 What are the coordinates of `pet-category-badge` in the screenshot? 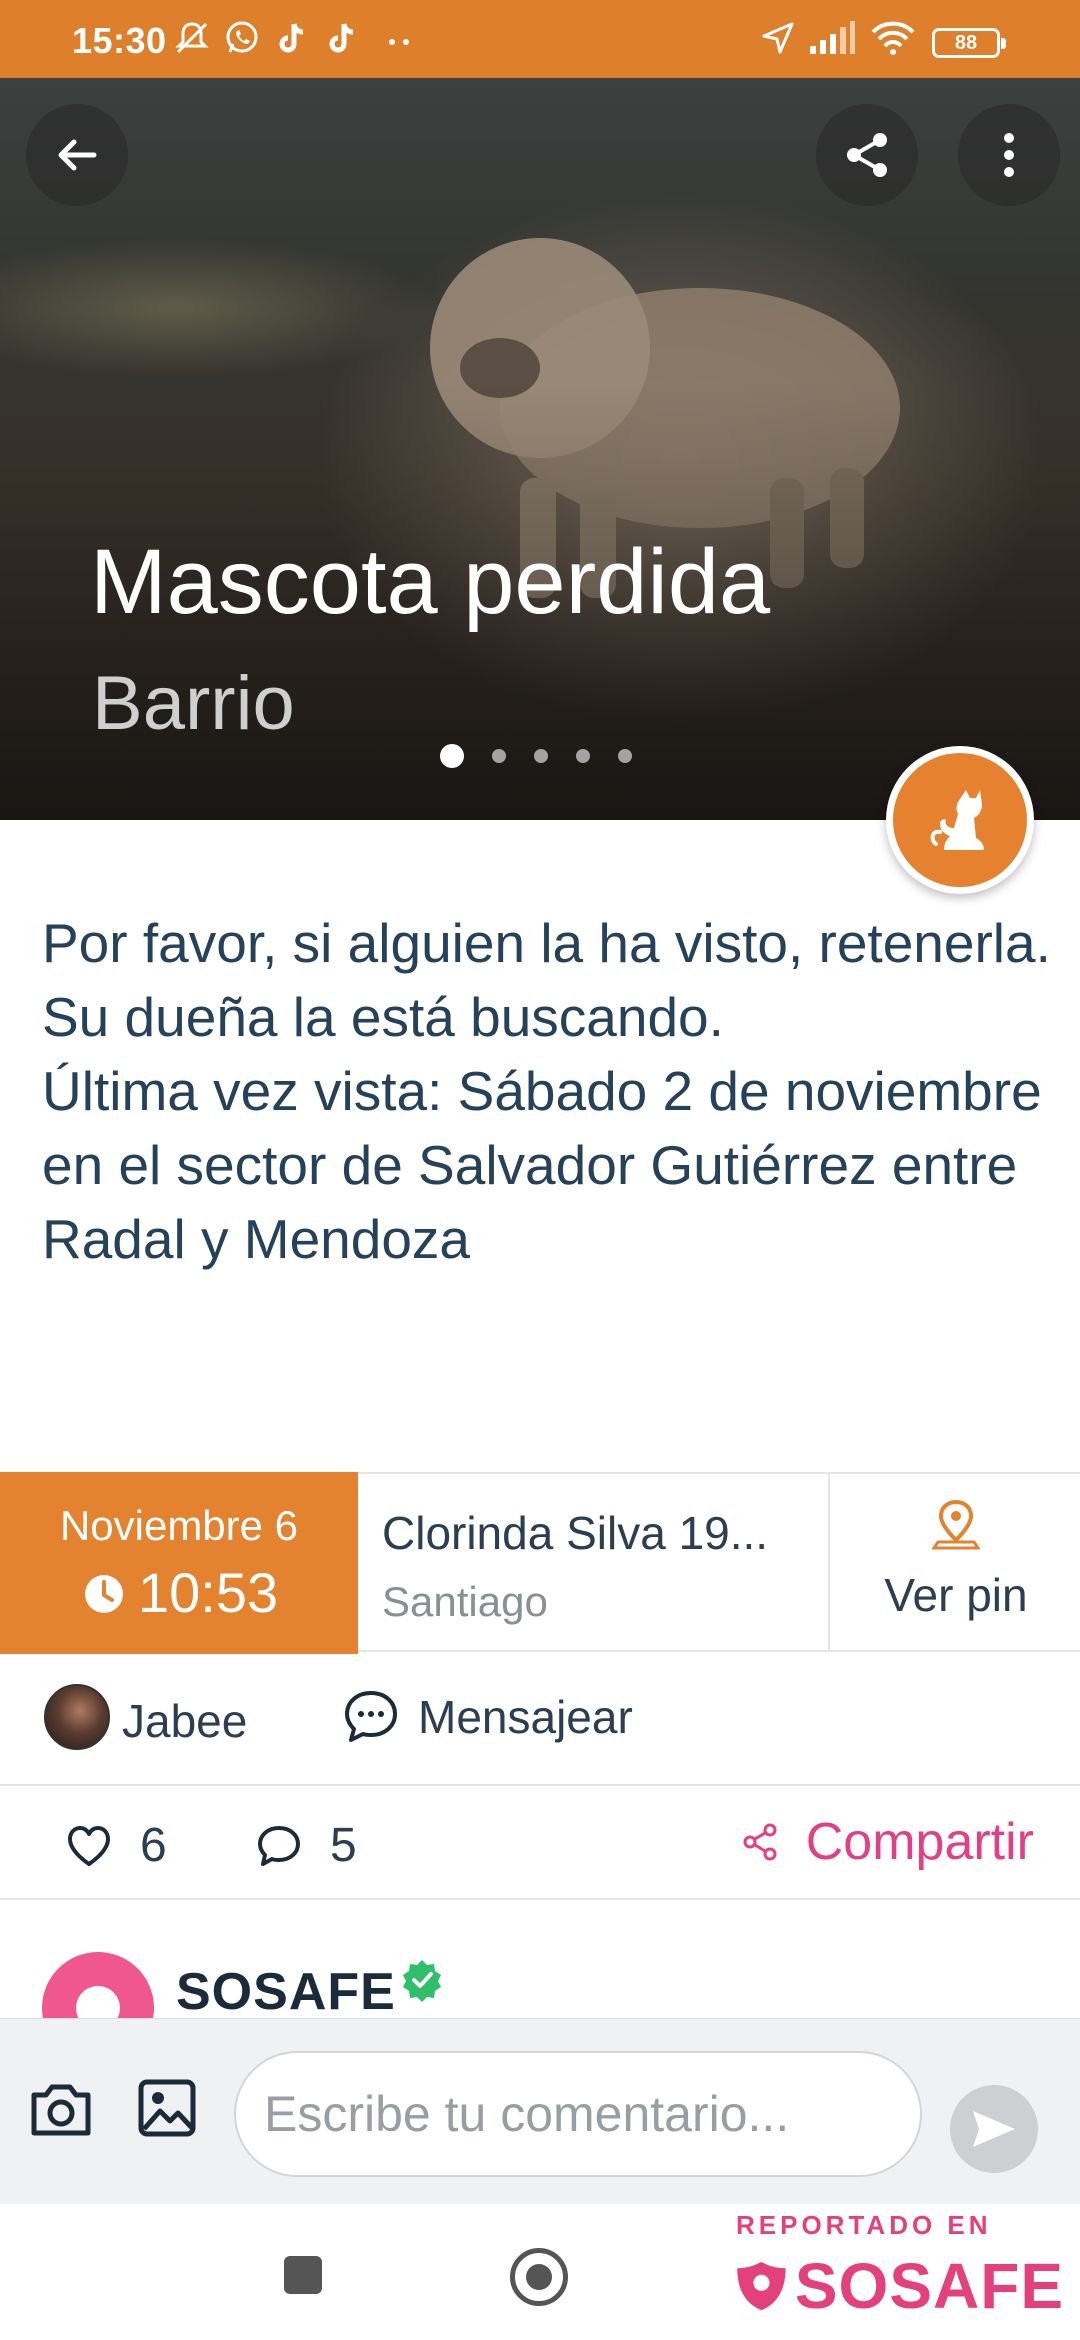 It's located at (960, 820).